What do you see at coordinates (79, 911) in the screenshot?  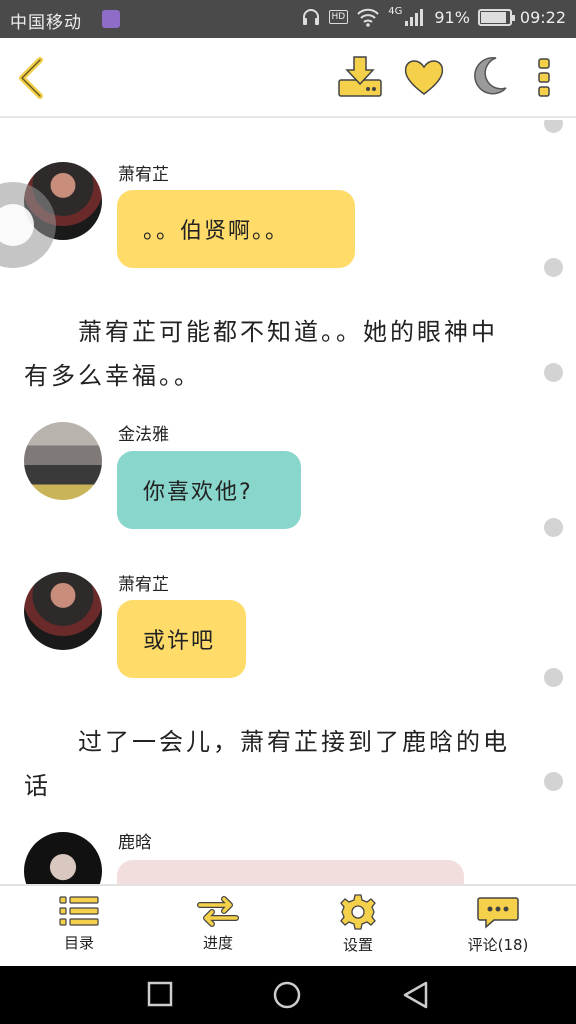 I see `list-icon` at bounding box center [79, 911].